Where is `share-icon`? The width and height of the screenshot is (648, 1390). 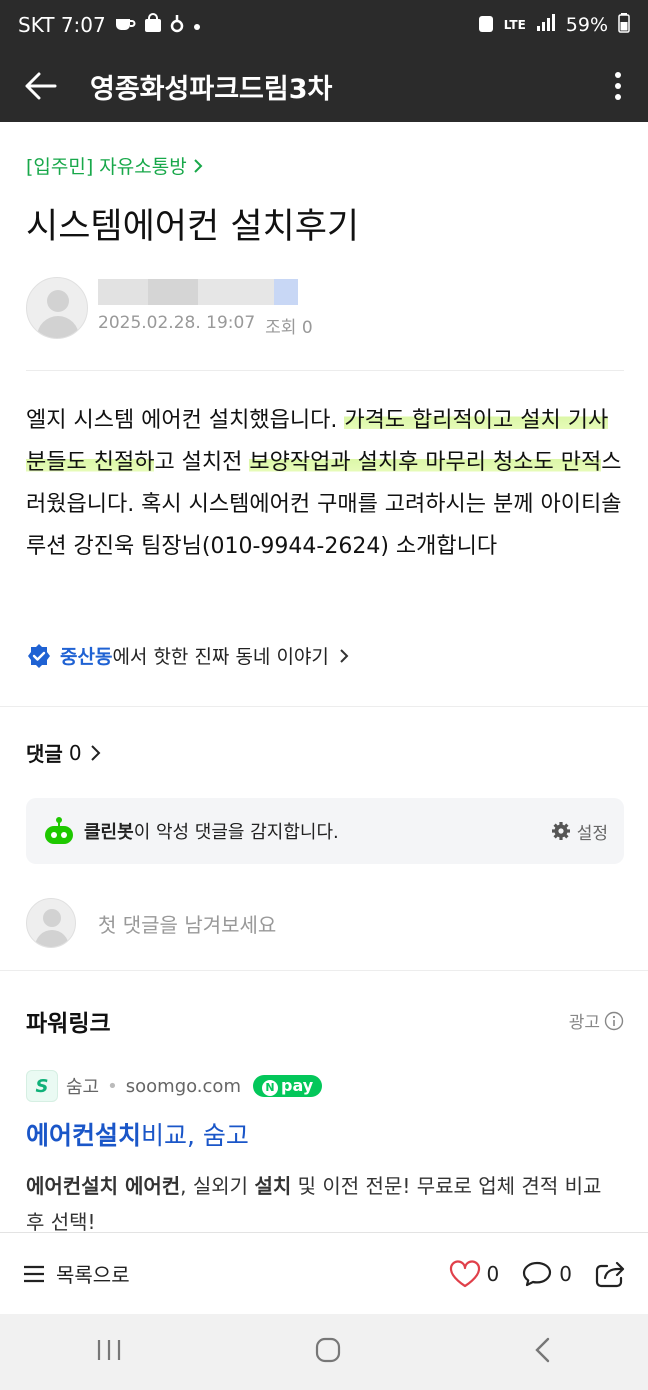
share-icon is located at coordinates (610, 1274).